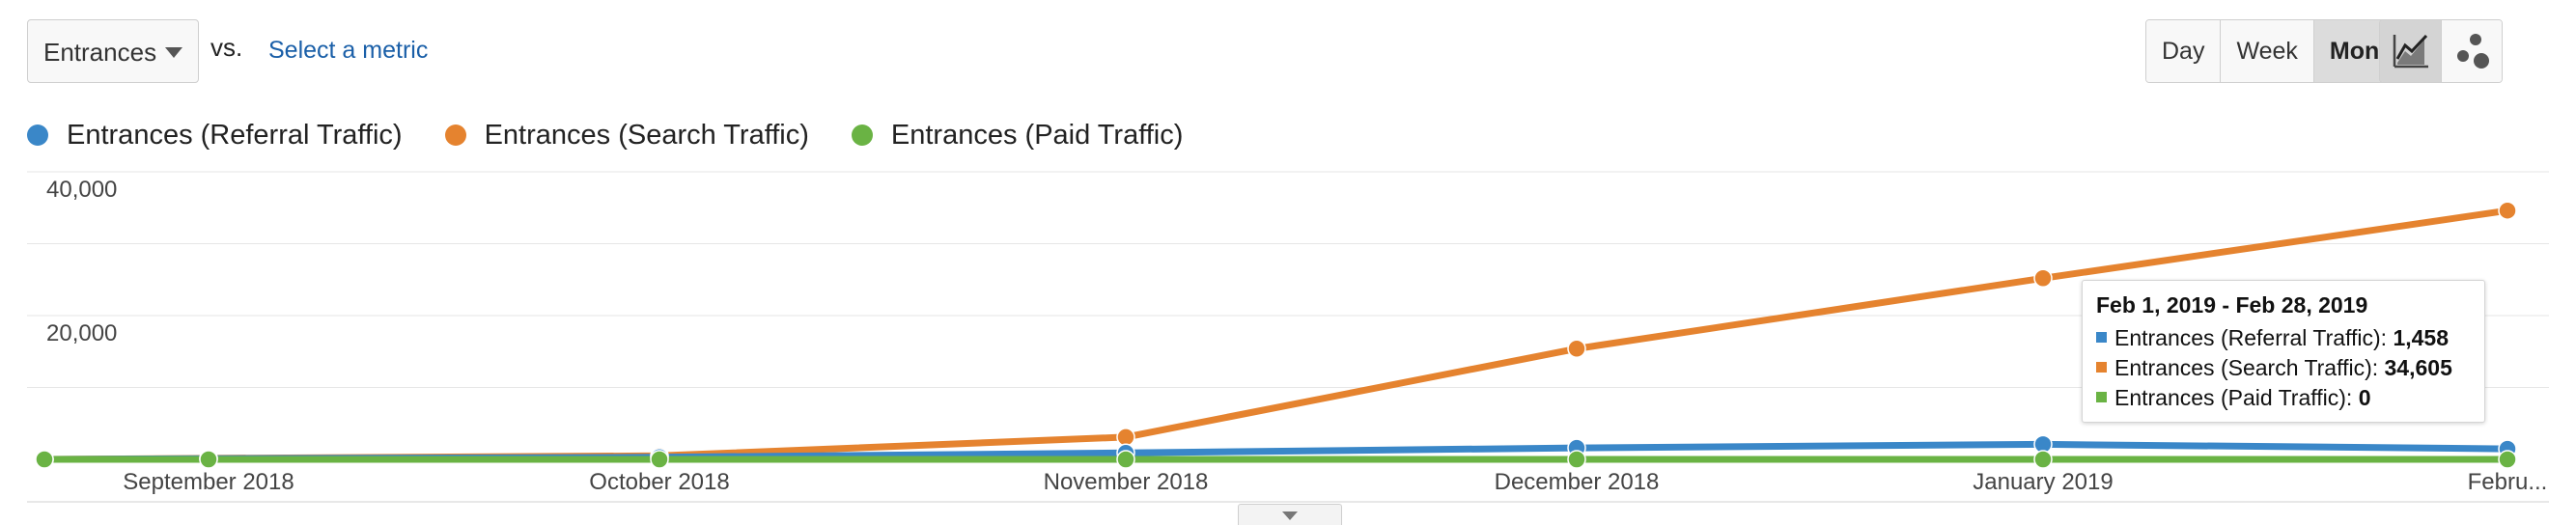  I want to click on tooltip-value-paid: 0, so click(2365, 397).